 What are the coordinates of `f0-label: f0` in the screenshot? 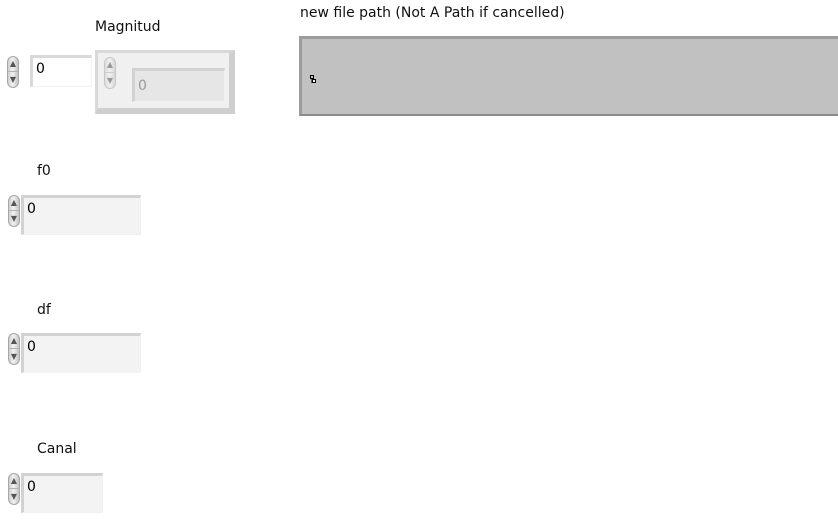 It's located at (44, 171).